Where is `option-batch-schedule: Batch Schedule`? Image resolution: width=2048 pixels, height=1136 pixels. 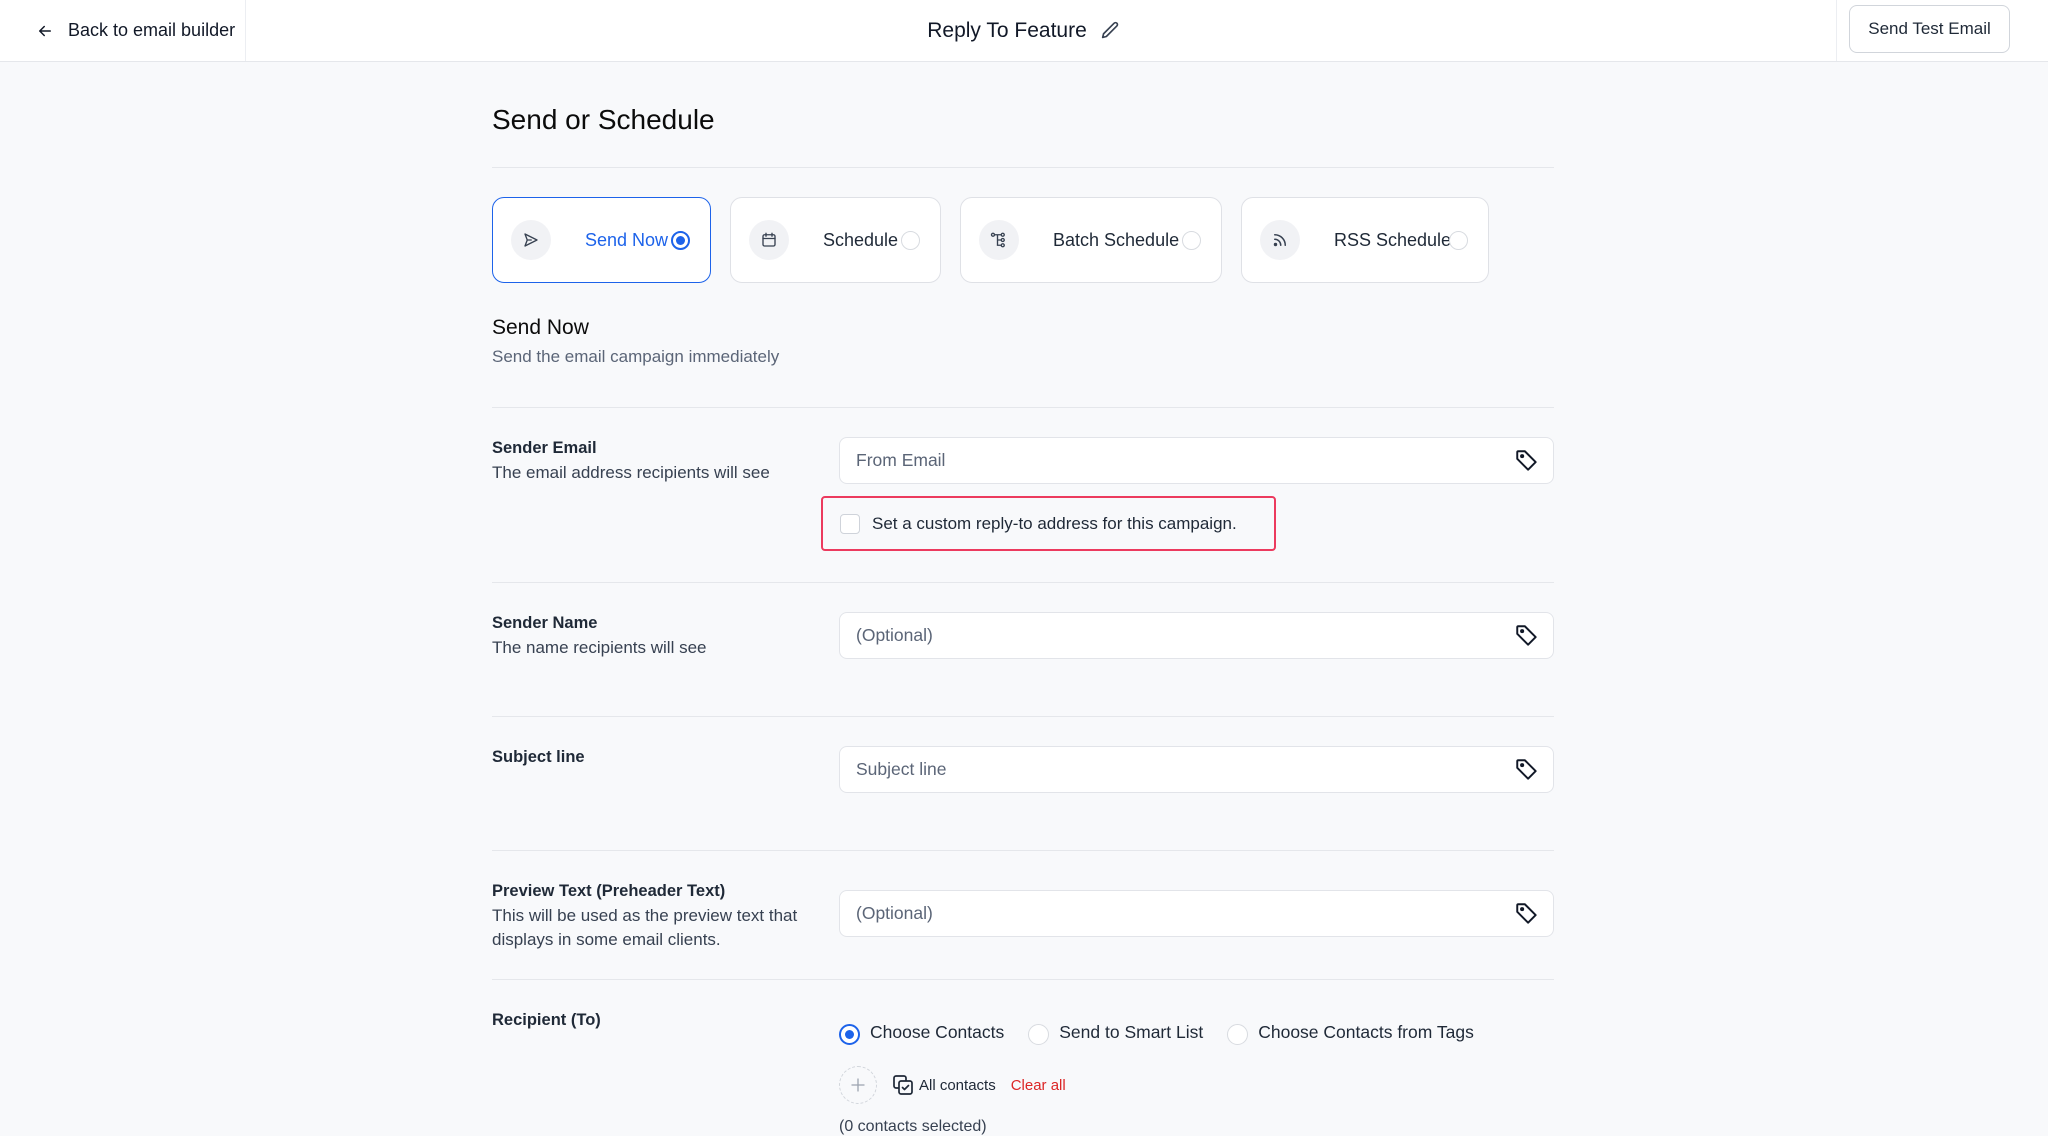
option-batch-schedule: Batch Schedule is located at coordinates (1091, 240).